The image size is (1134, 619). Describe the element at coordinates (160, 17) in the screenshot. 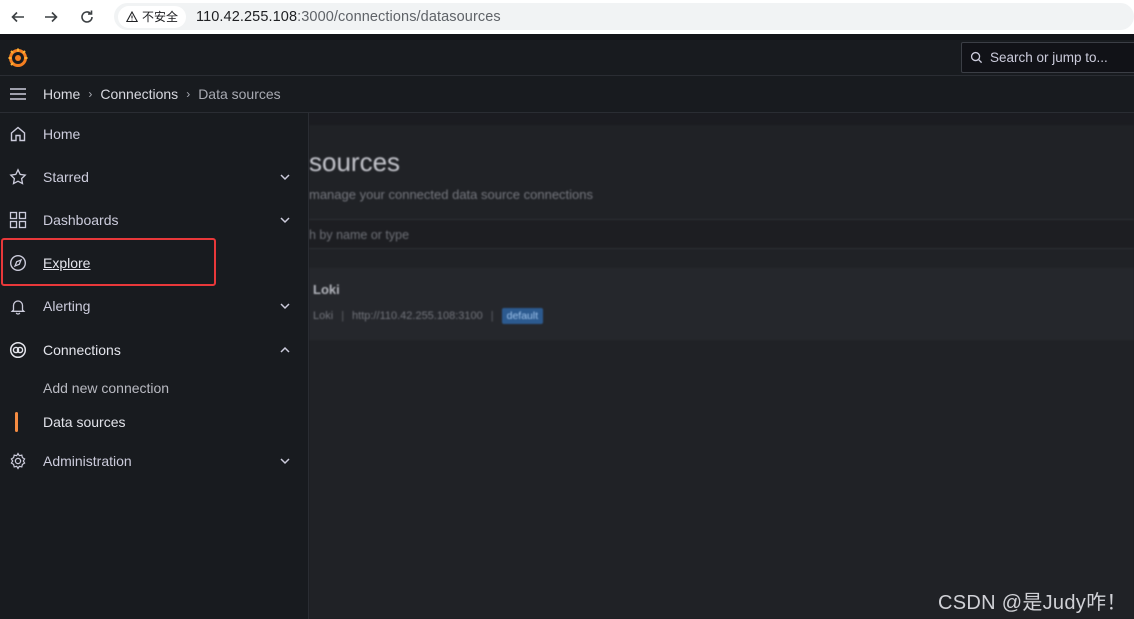

I see `security-label: 不安全` at that location.